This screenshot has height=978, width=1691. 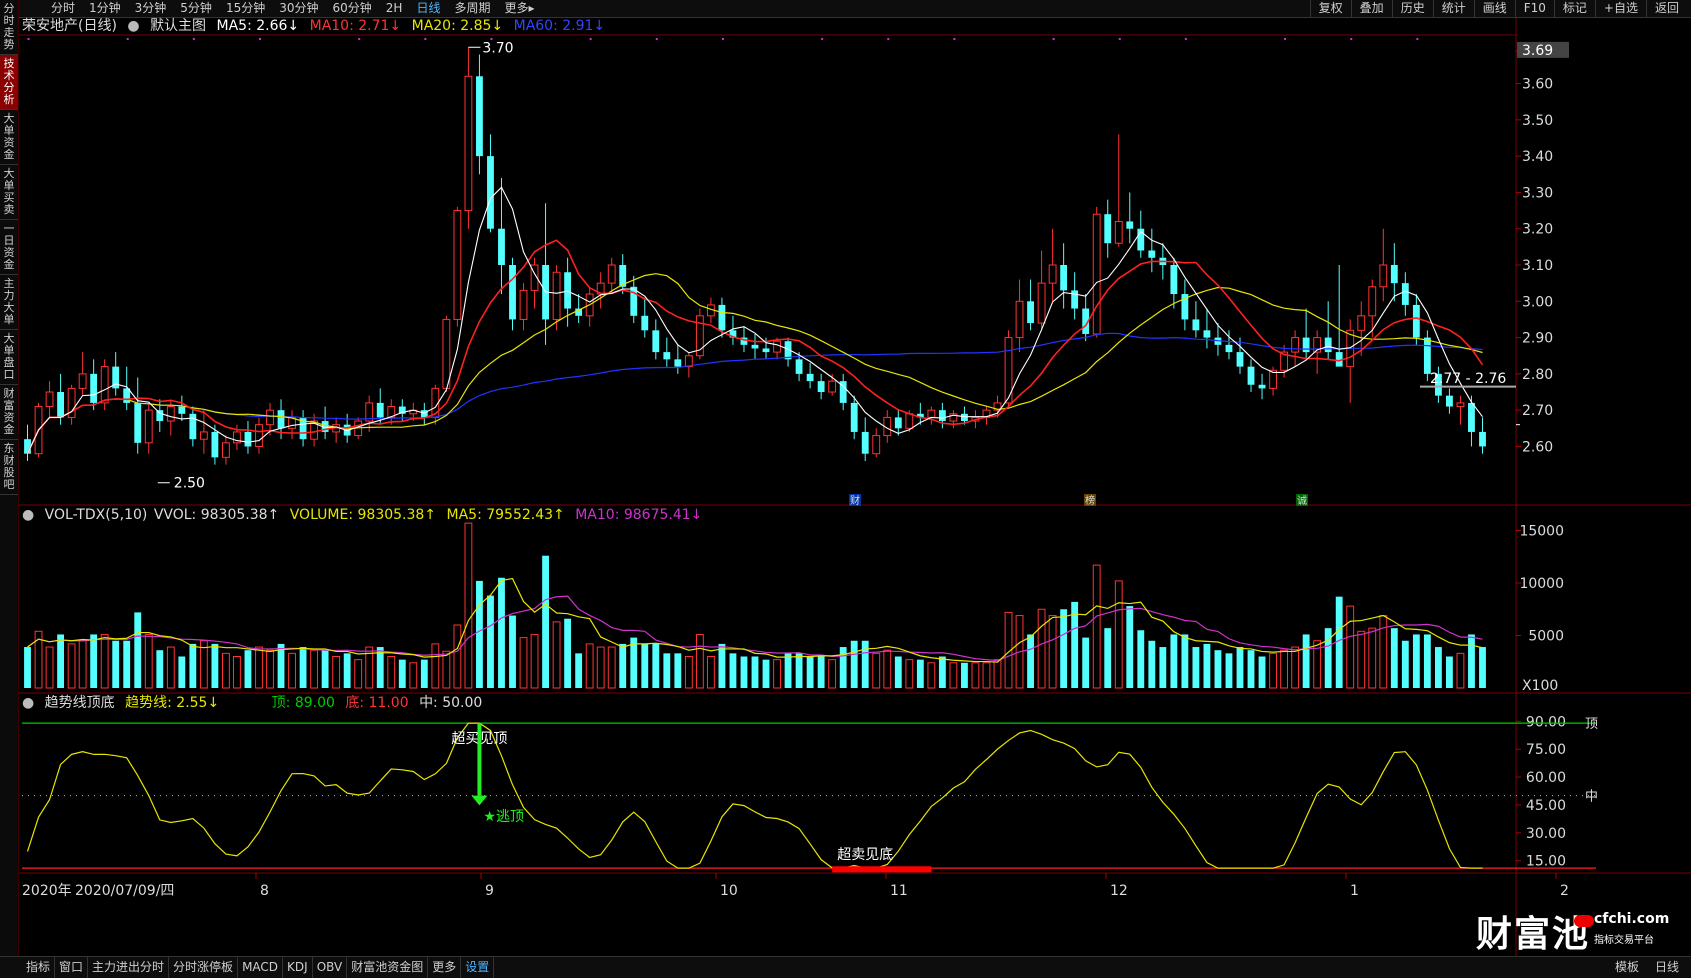 I want to click on bottom-tab-8: 更多, so click(x=445, y=967).